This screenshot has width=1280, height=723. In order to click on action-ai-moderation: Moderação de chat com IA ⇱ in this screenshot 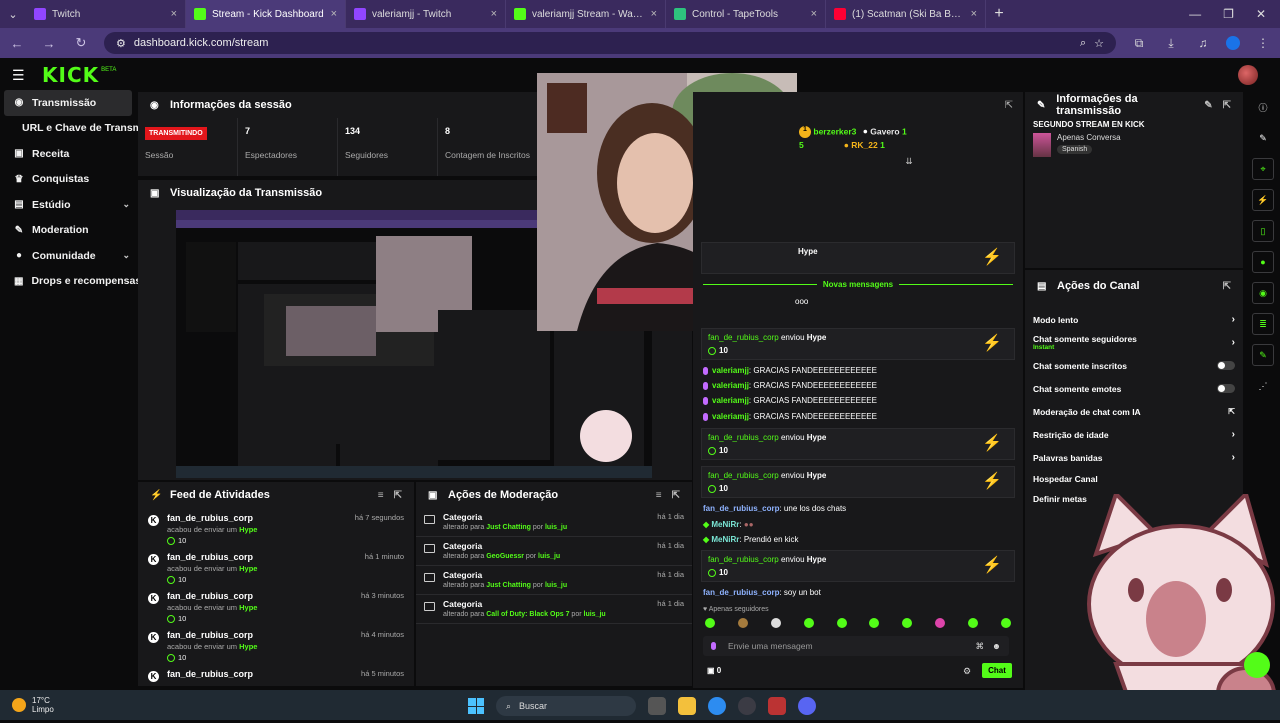, I will do `click(1134, 411)`.